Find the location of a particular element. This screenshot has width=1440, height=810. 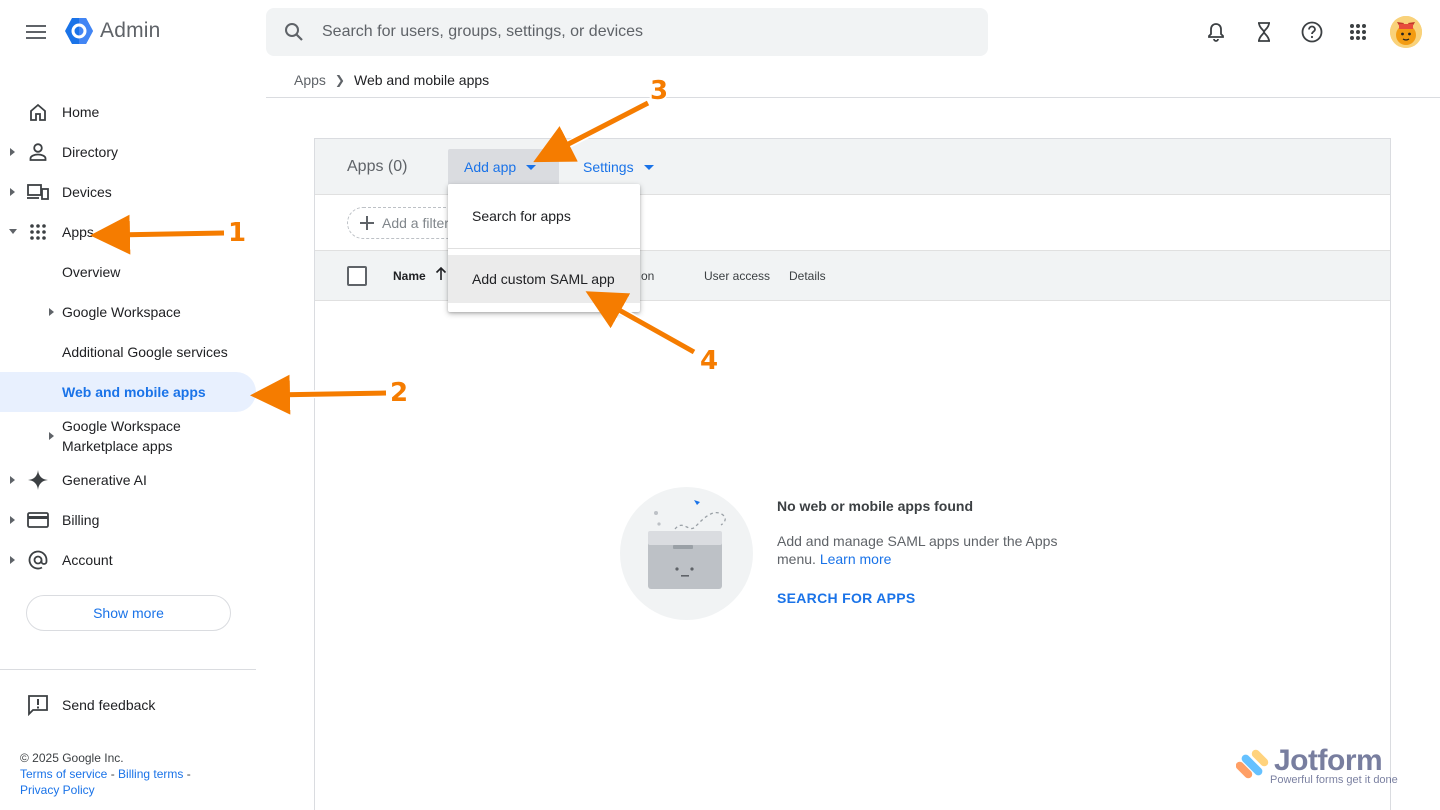

person-icon is located at coordinates (38, 152).